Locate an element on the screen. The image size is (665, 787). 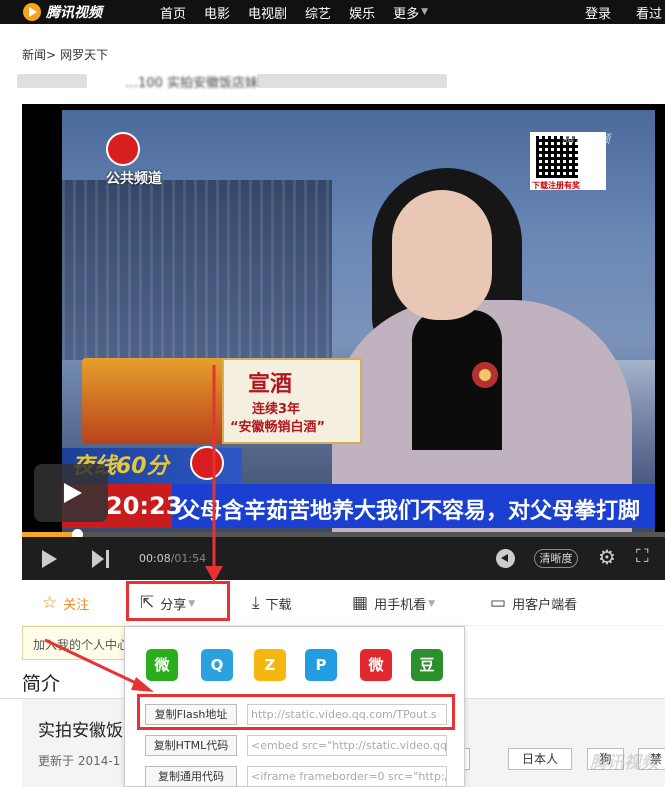
qzone-glyph: Z is located at coordinates (270, 665).